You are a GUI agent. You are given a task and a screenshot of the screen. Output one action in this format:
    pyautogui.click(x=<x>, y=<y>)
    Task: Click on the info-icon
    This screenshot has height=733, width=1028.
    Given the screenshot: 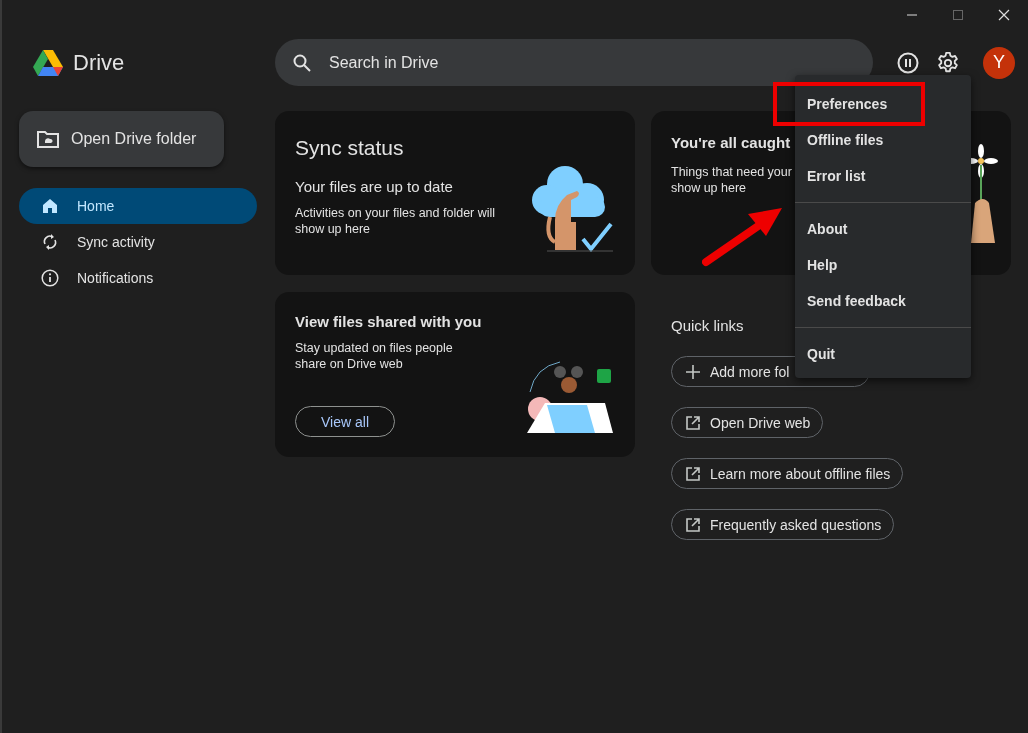 What is the action you would take?
    pyautogui.click(x=50, y=278)
    